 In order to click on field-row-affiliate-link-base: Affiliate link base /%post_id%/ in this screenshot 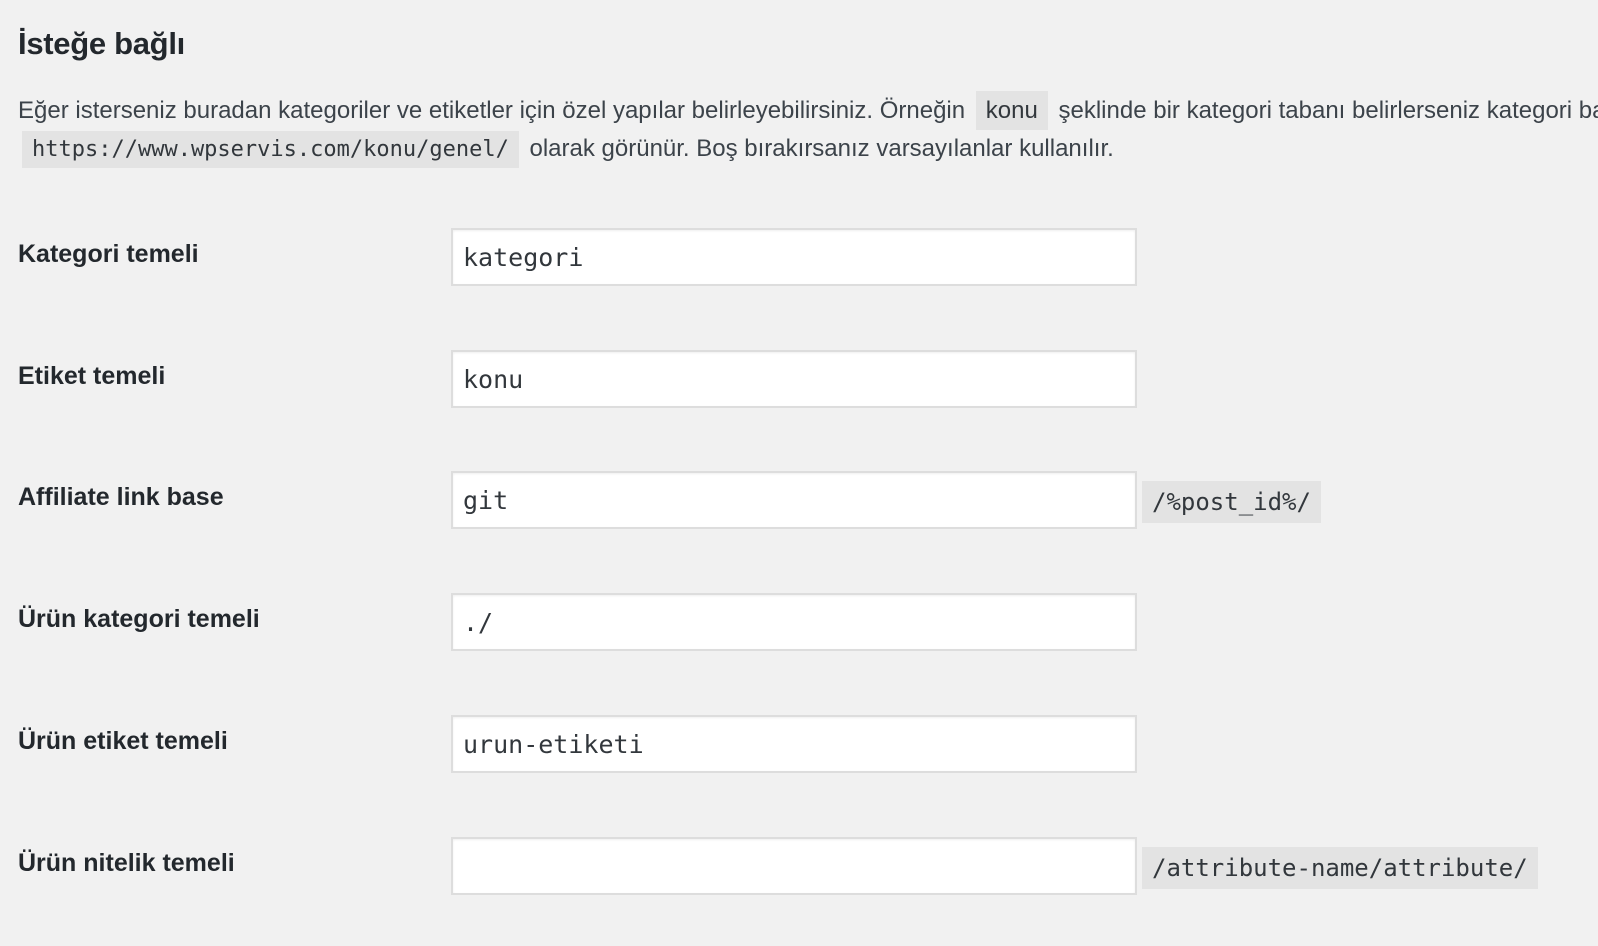, I will do `click(799, 501)`.